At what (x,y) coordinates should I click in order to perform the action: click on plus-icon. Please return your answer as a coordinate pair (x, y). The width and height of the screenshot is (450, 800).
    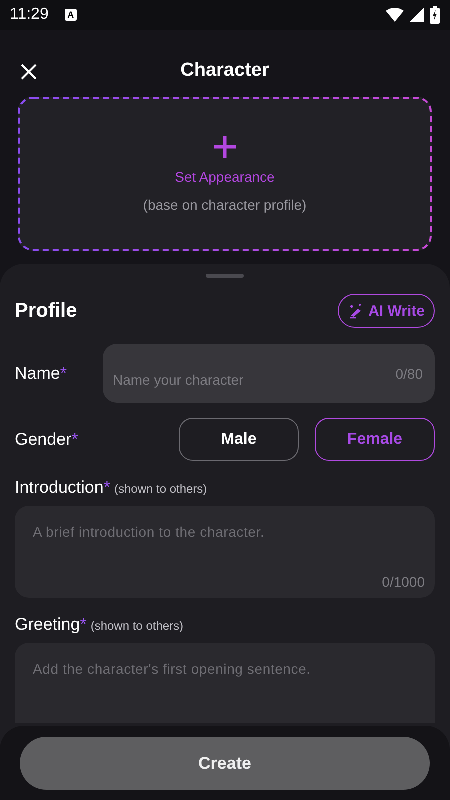
    Looking at the image, I should click on (225, 147).